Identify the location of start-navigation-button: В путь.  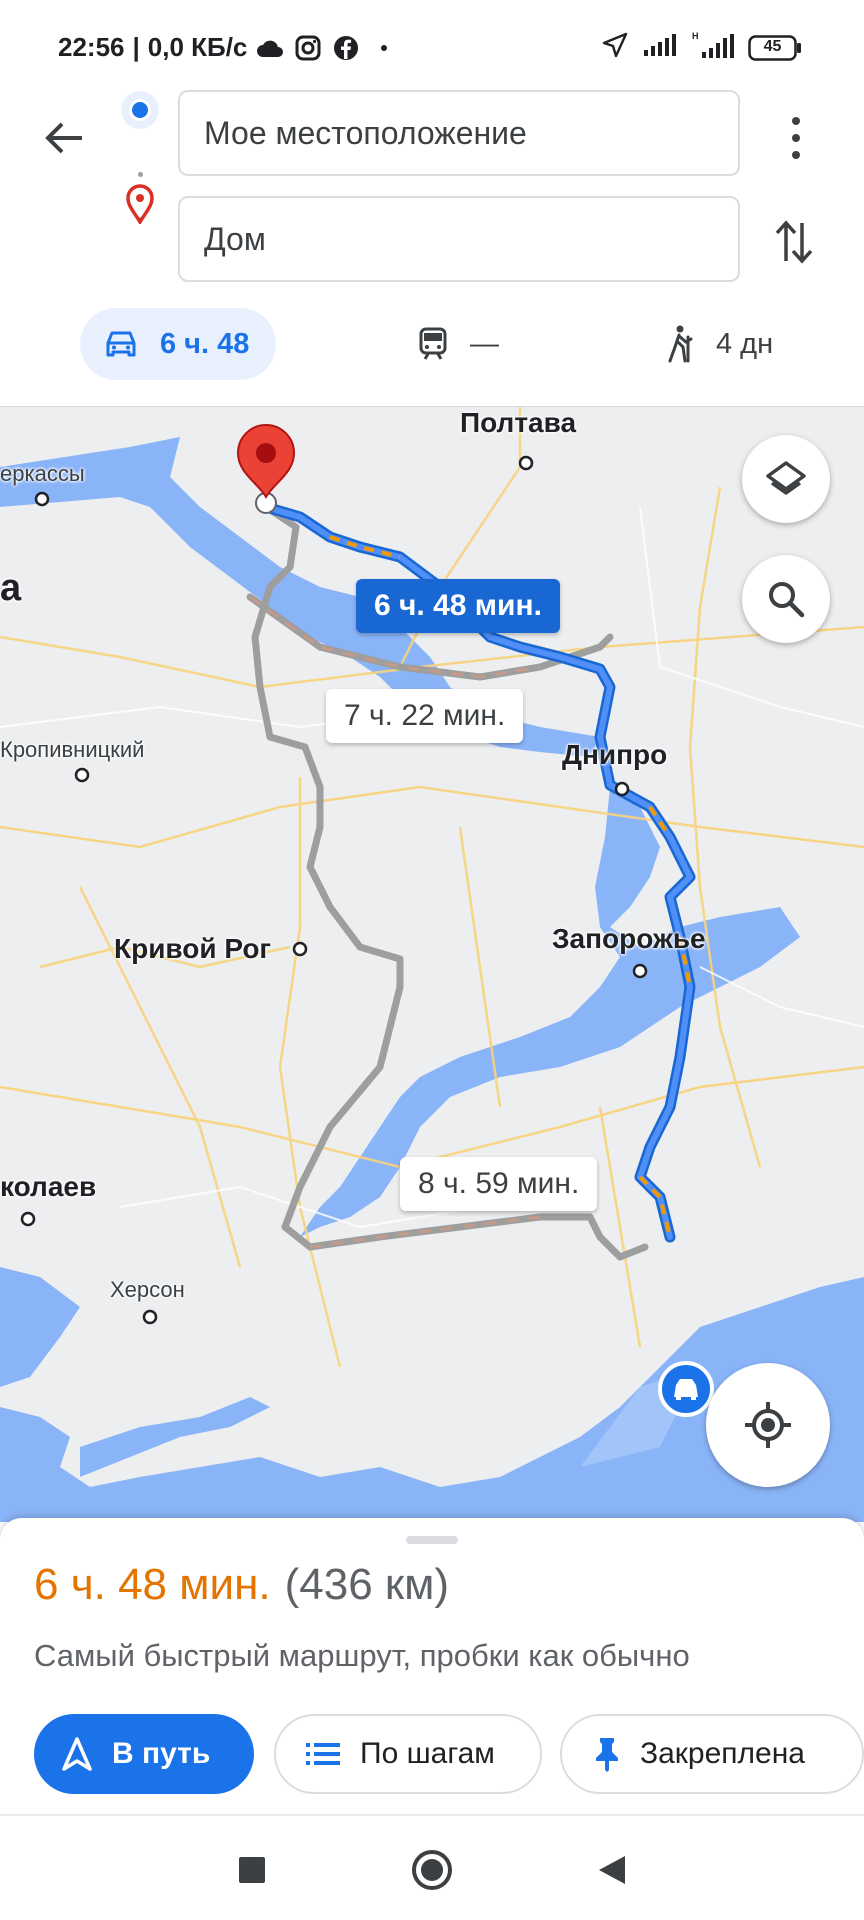
(144, 1754).